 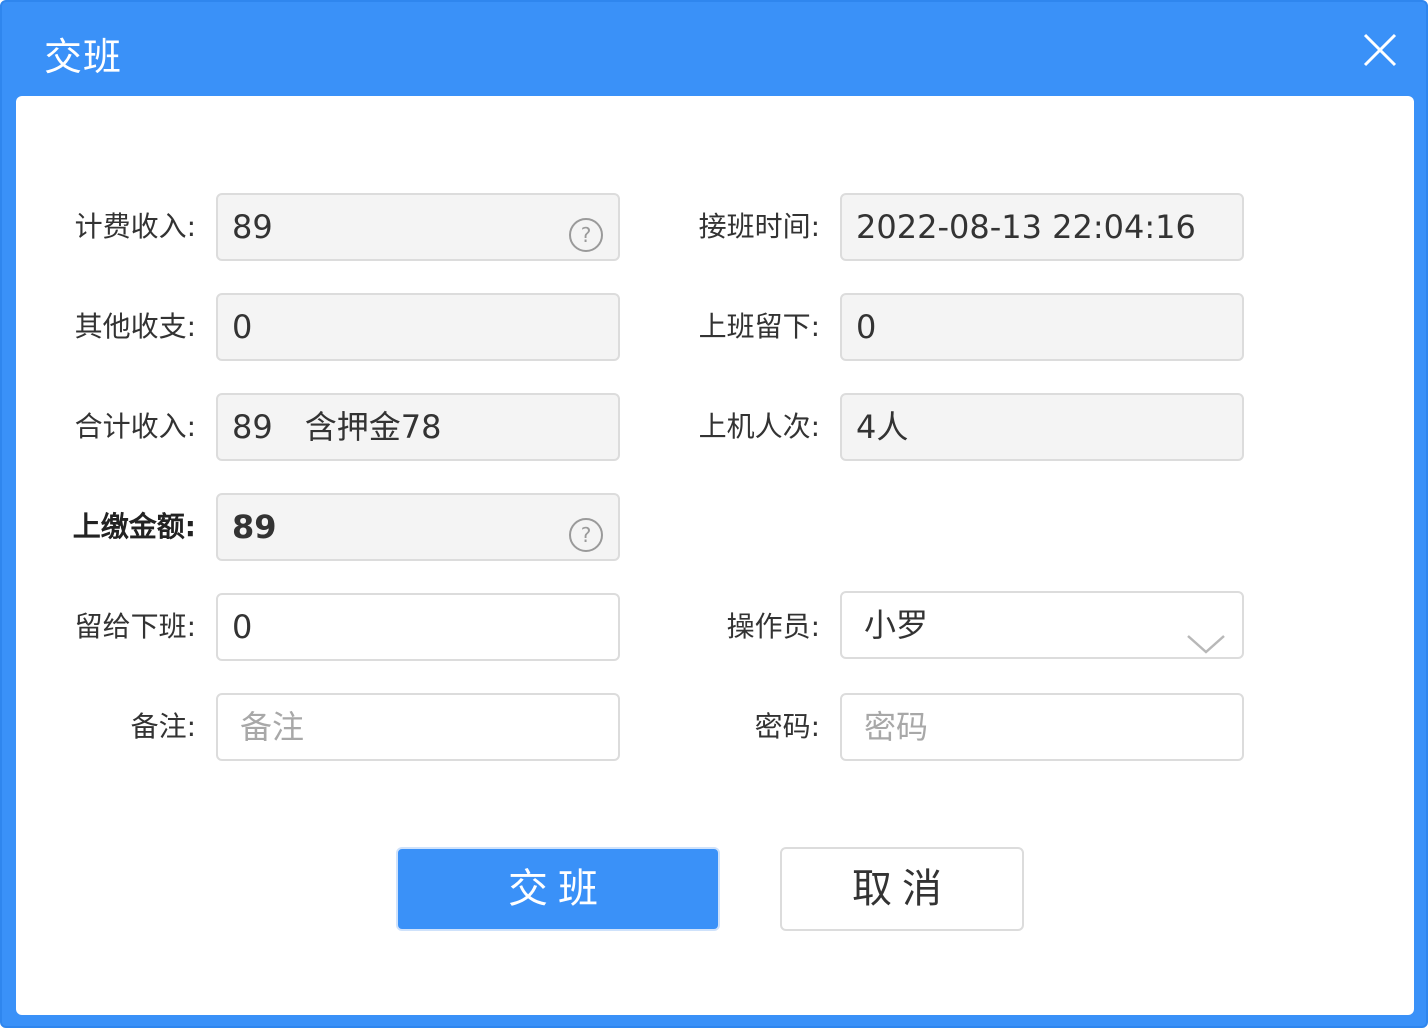 I want to click on shift-start-time-field: 2022-08-13 22:04:16, so click(x=1042, y=227).